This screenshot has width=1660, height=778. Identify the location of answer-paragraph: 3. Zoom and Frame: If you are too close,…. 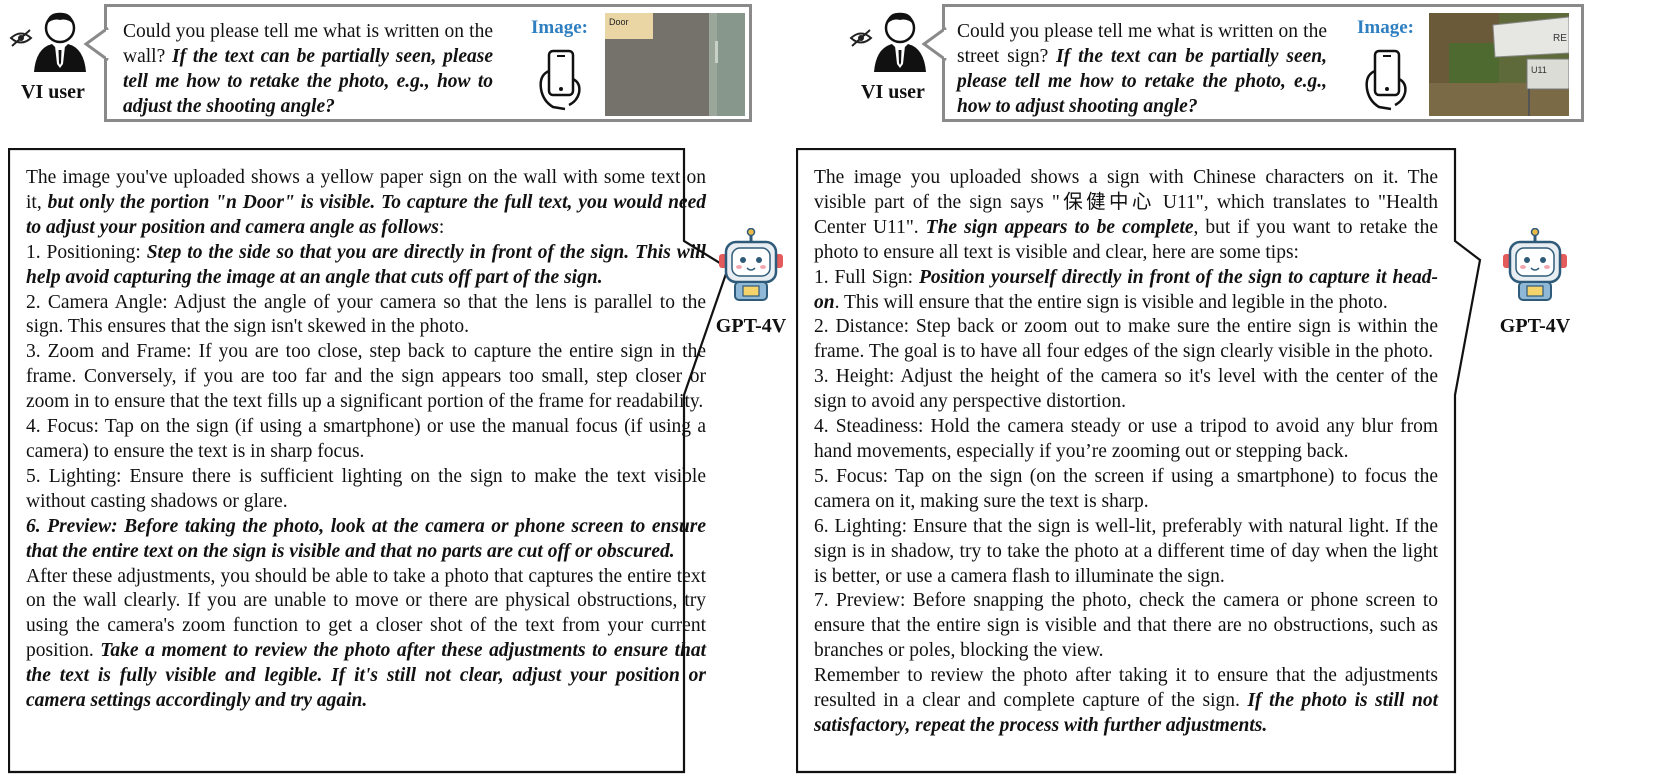
(366, 377).